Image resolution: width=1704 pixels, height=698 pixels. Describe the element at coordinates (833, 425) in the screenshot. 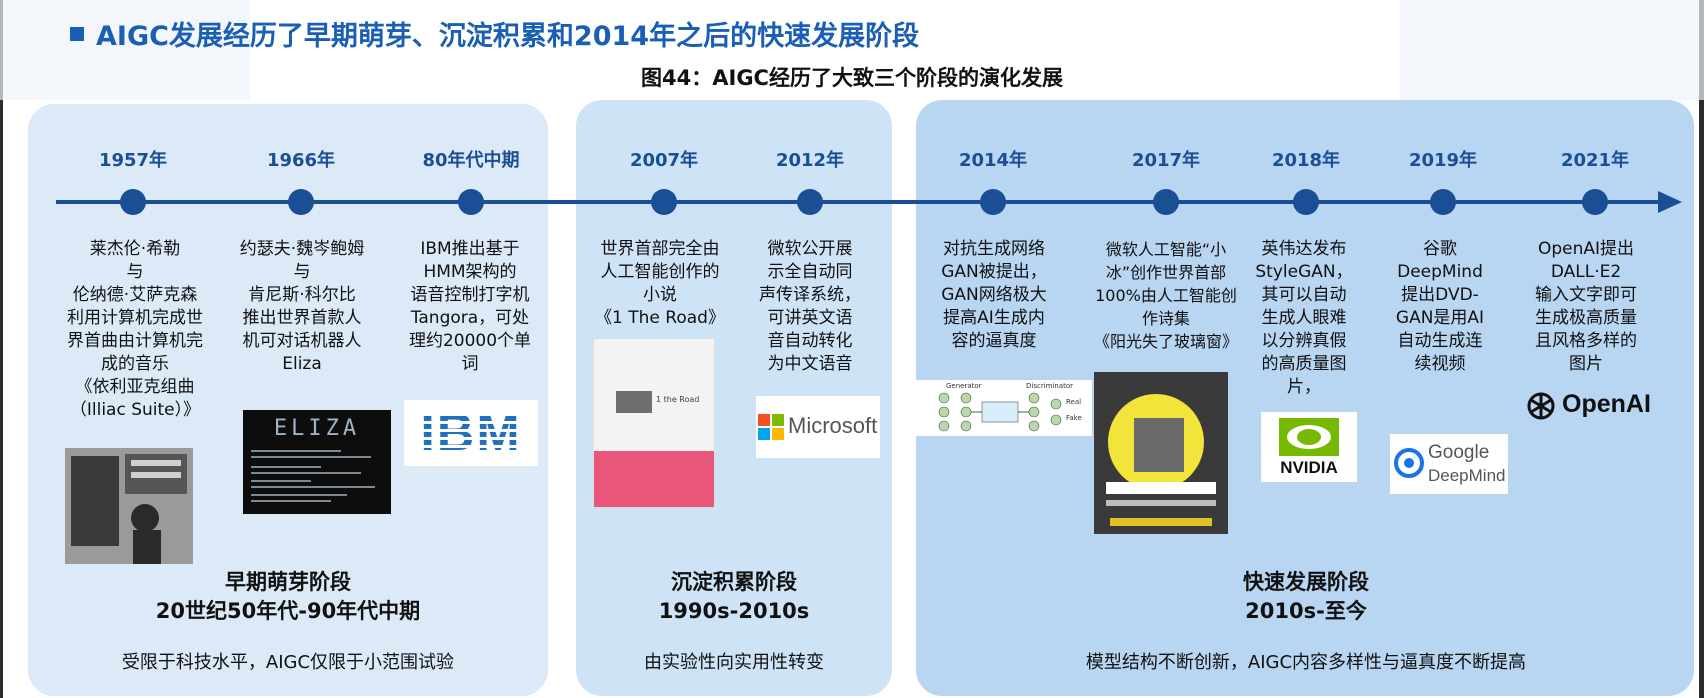

I see `microsoft-logo-text: Microsoft` at that location.